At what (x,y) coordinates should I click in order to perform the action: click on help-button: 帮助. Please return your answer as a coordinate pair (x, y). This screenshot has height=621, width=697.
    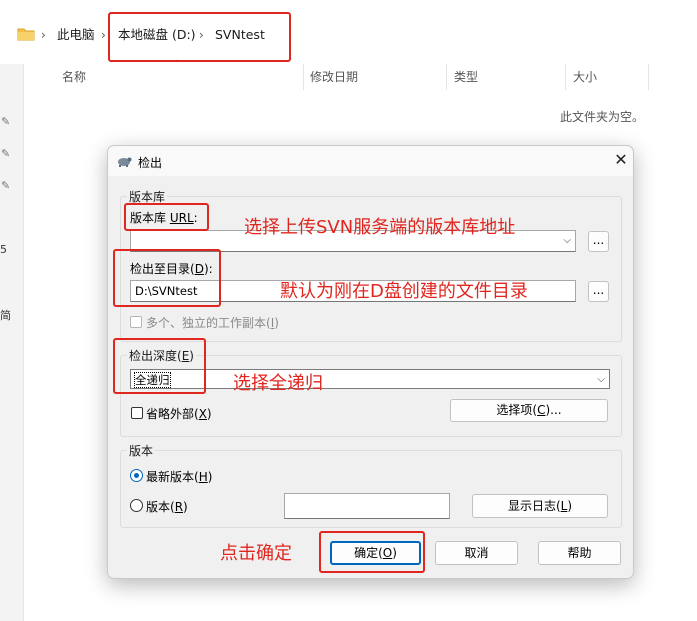
    Looking at the image, I should click on (579, 553).